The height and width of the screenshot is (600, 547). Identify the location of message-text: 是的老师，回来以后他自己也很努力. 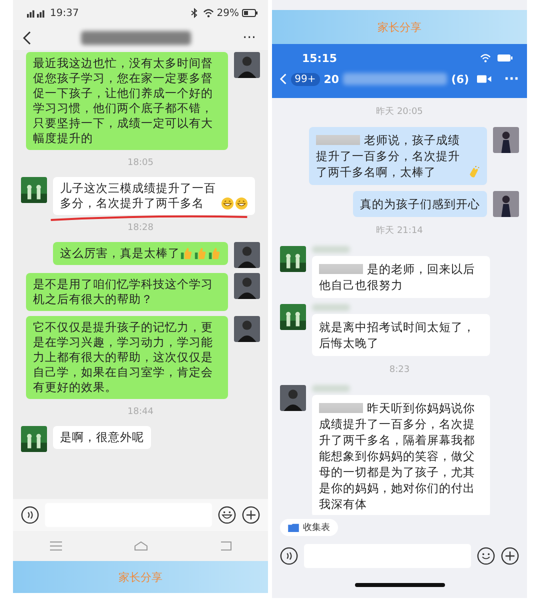
(397, 277).